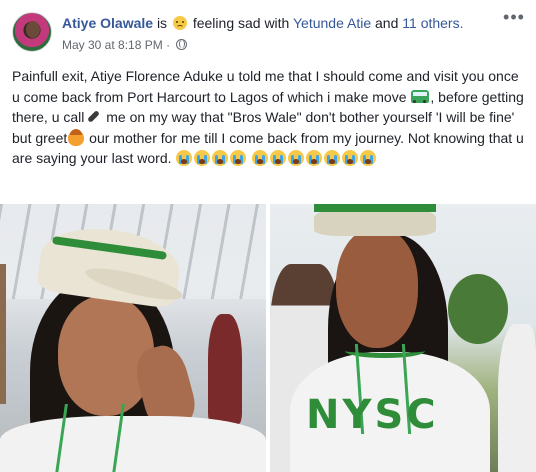 The height and width of the screenshot is (472, 536). Describe the element at coordinates (107, 23) in the screenshot. I see `author-link: Atiye Olawale` at that location.